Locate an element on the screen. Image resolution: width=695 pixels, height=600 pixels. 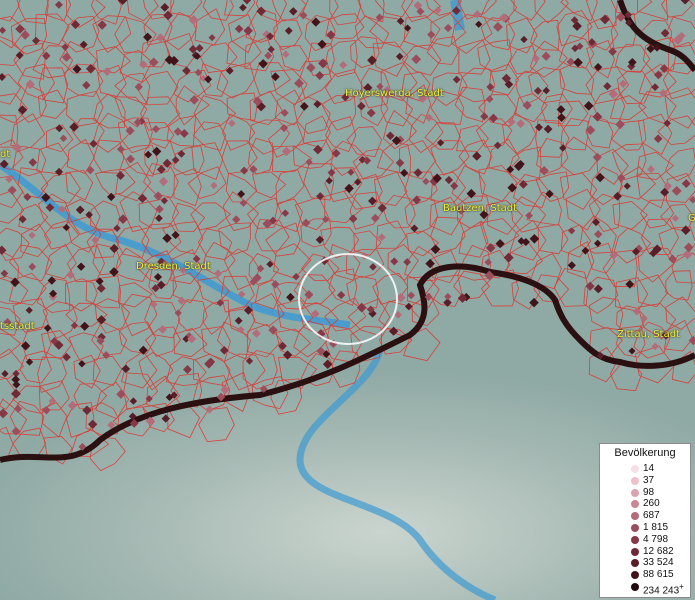
place-label-partial-west: tsstadt is located at coordinates (17, 326).